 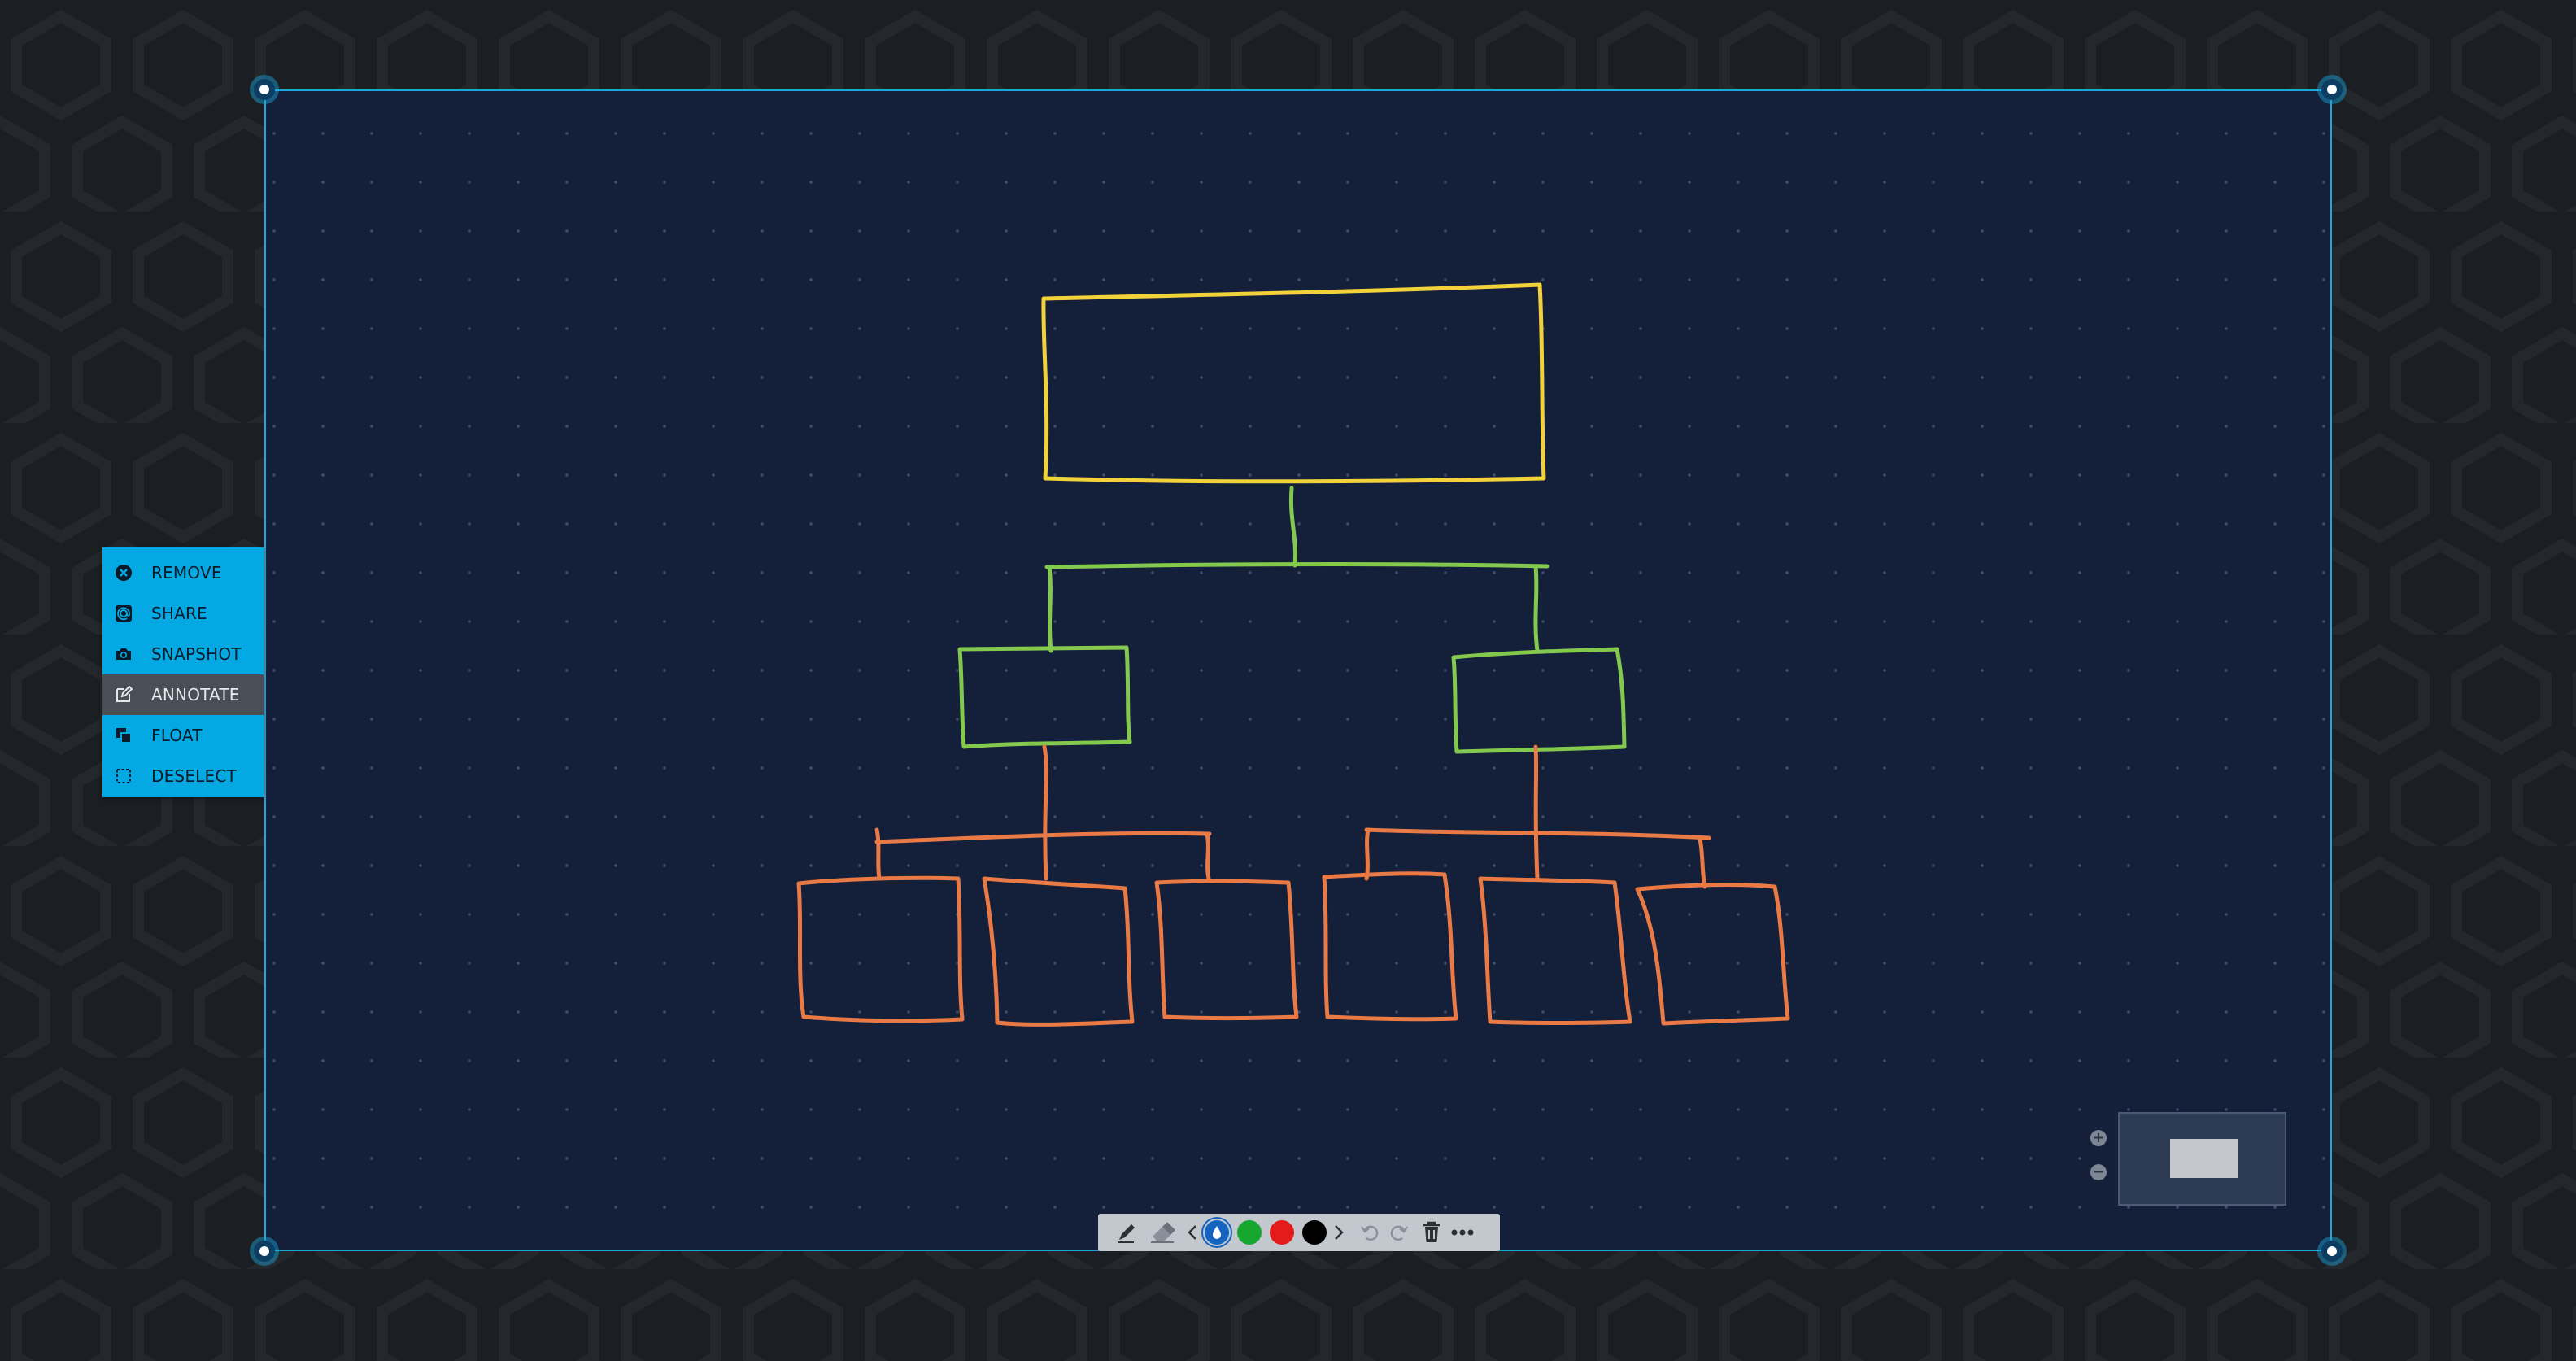 I want to click on menu-item-remove: REMOVE, so click(x=183, y=573).